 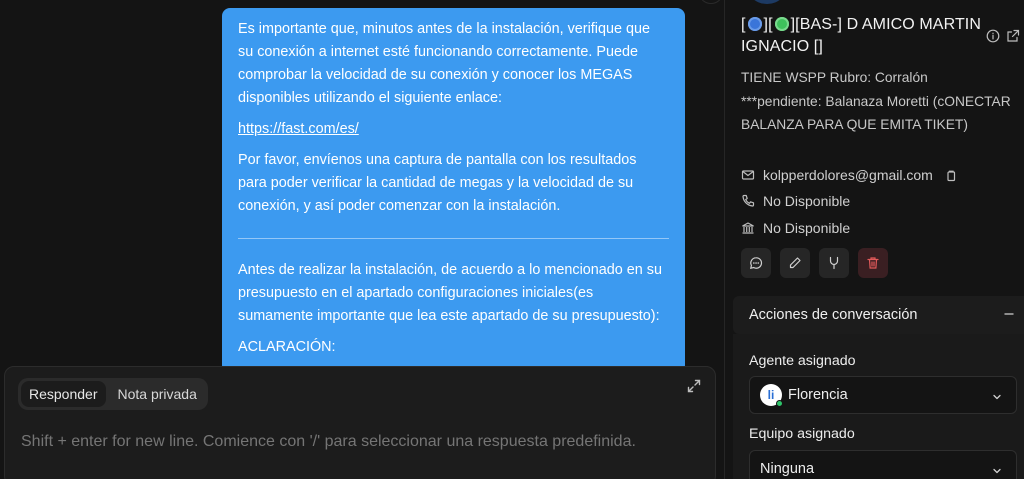 I want to click on mail-icon, so click(x=748, y=175).